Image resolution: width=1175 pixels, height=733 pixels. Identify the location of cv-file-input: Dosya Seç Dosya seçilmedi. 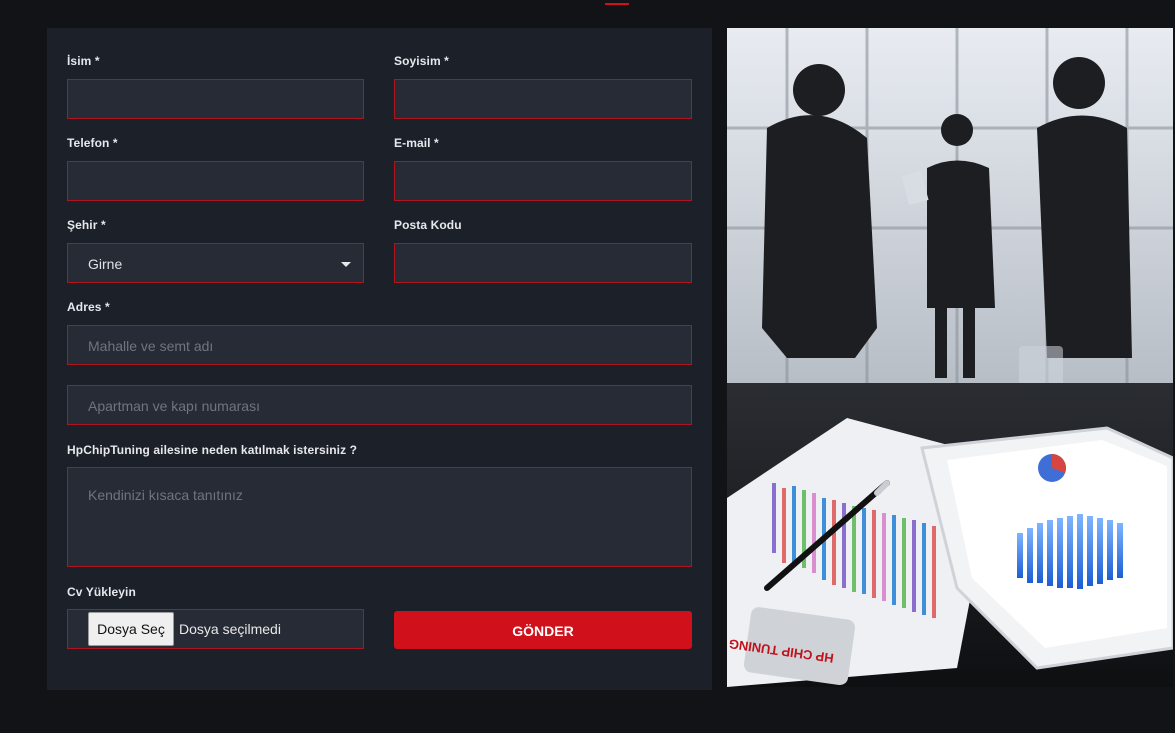
(215, 629).